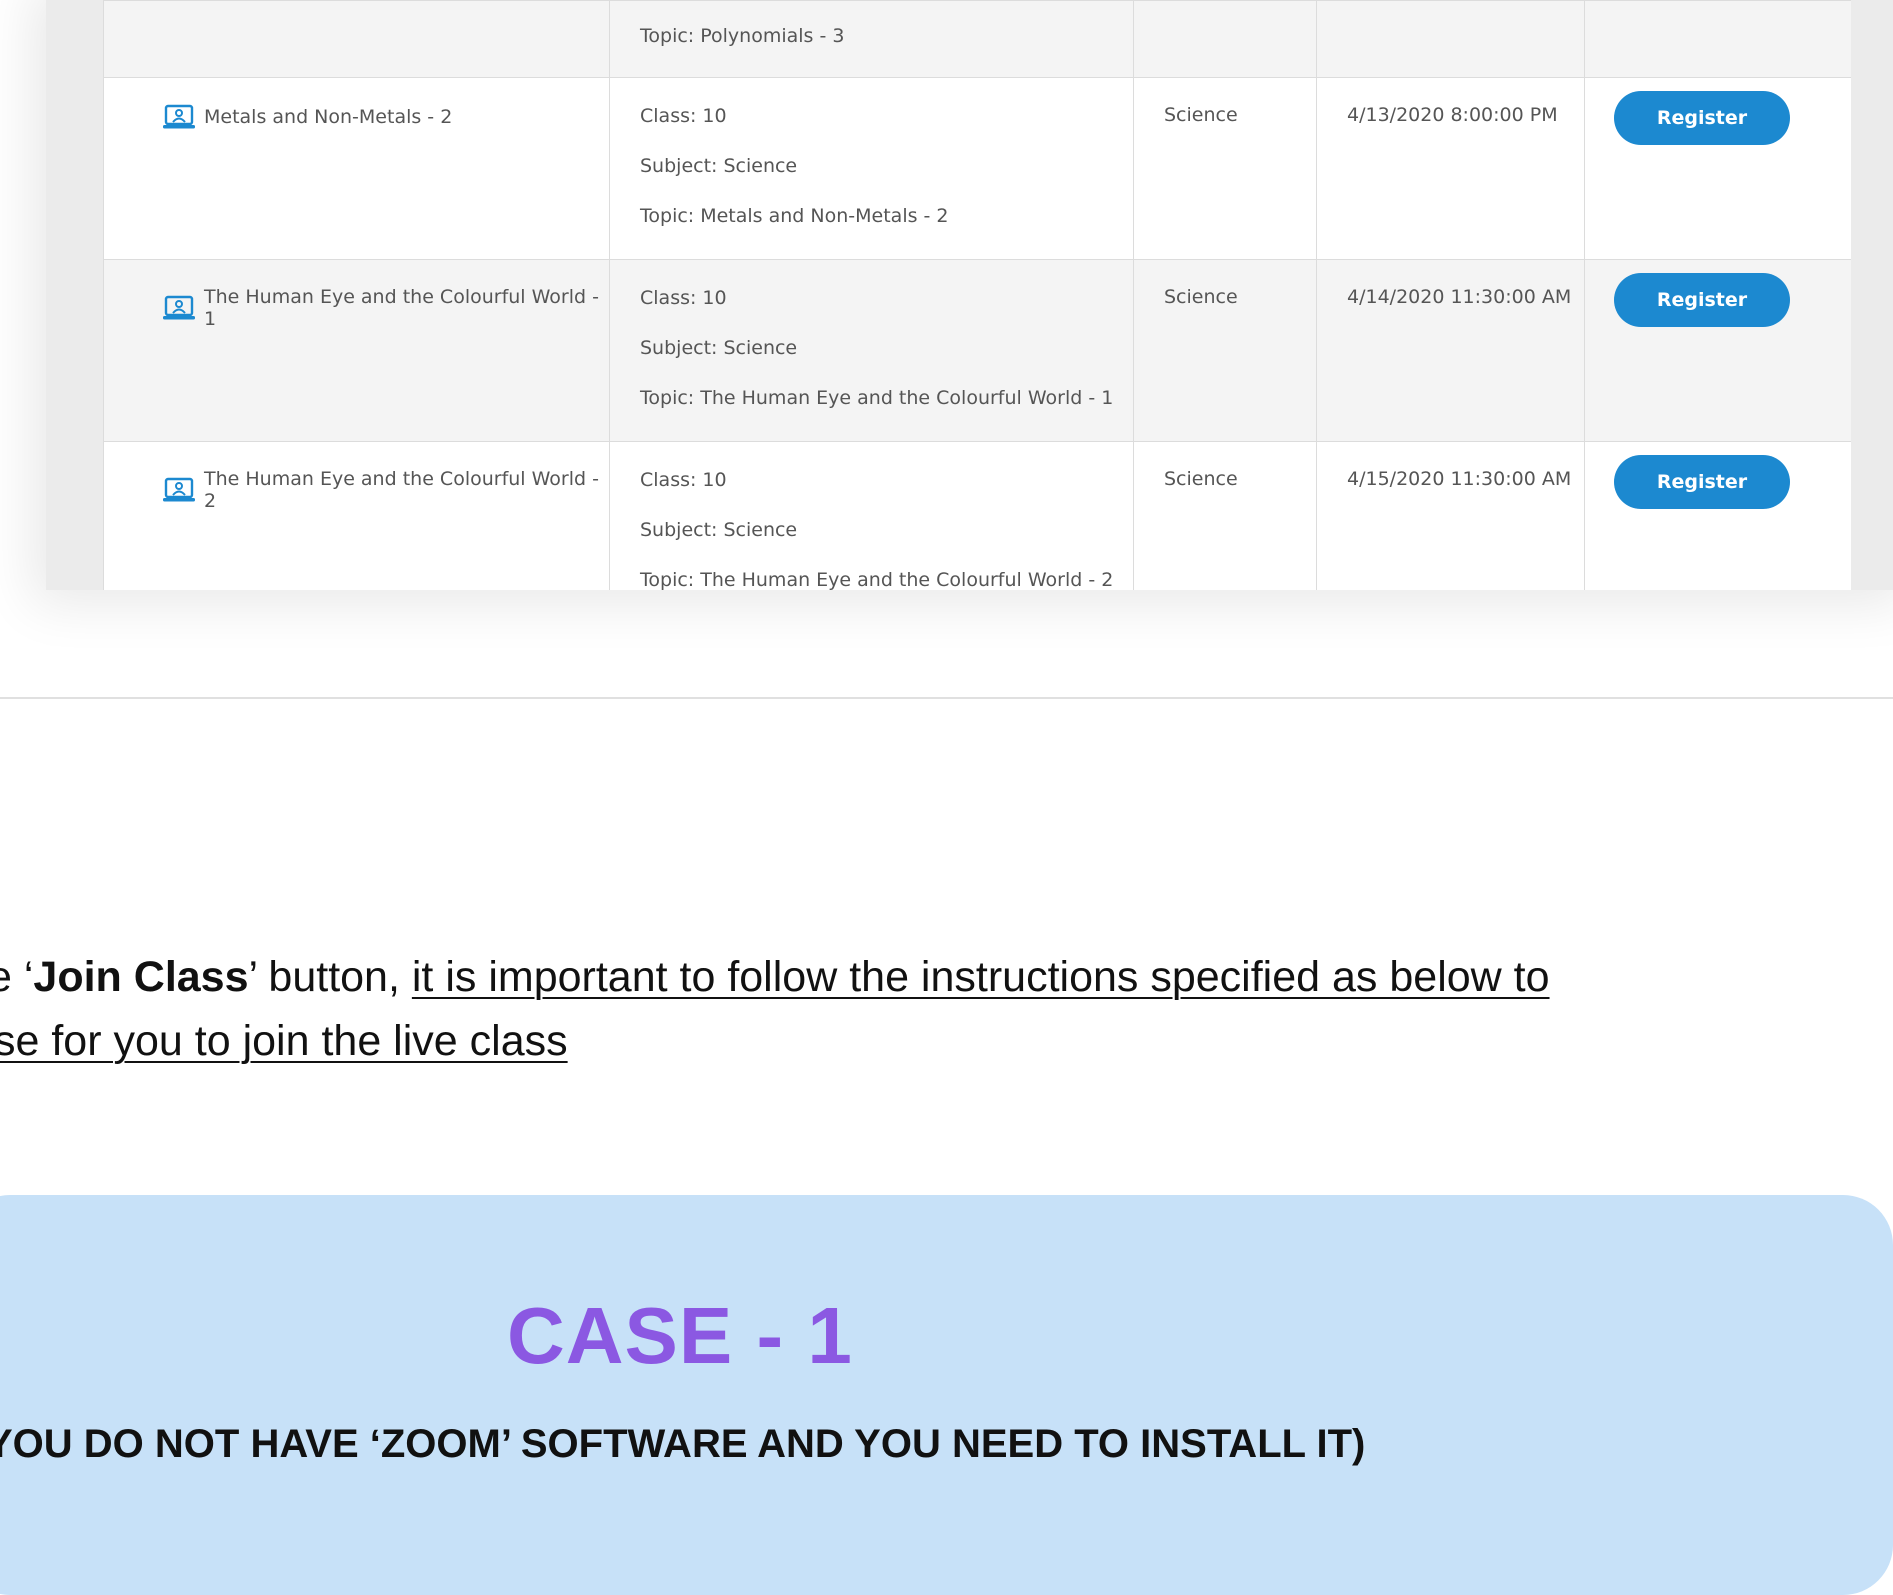 The image size is (1893, 1595). I want to click on datetime-cell: 4/14/2020 11:30:00 AM, so click(1450, 350).